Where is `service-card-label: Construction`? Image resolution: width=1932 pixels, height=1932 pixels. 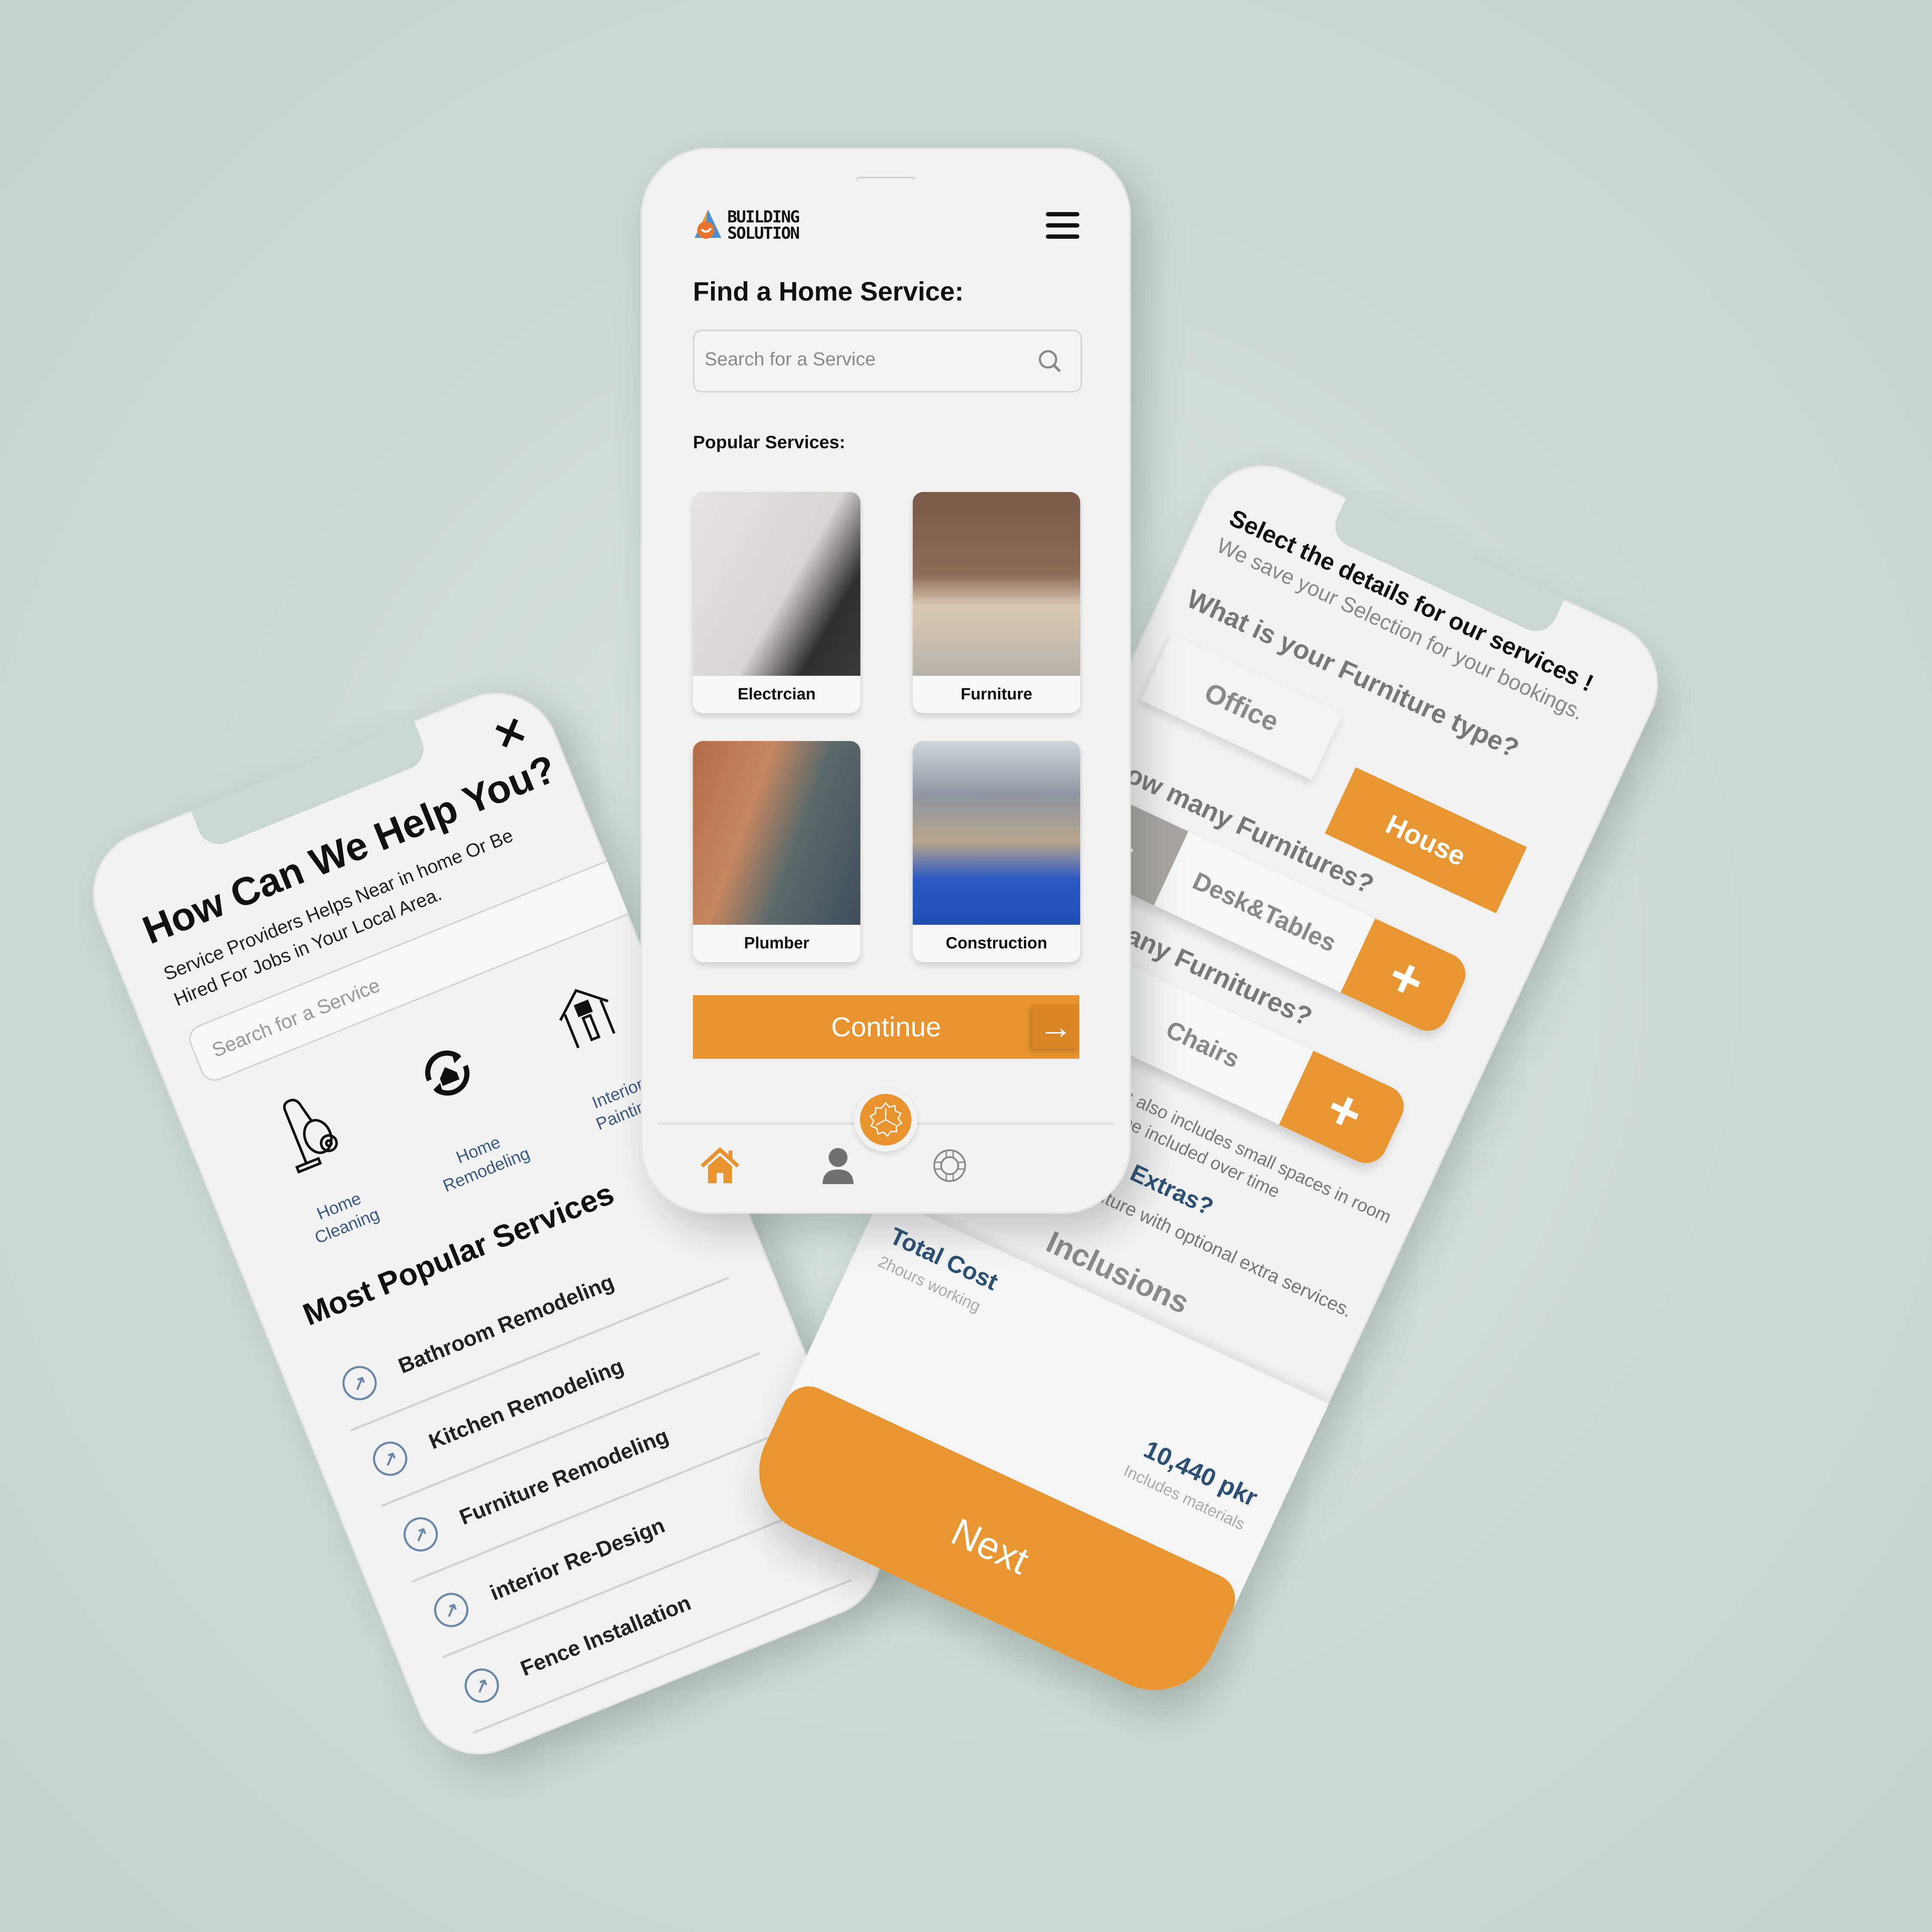 service-card-label: Construction is located at coordinates (996, 943).